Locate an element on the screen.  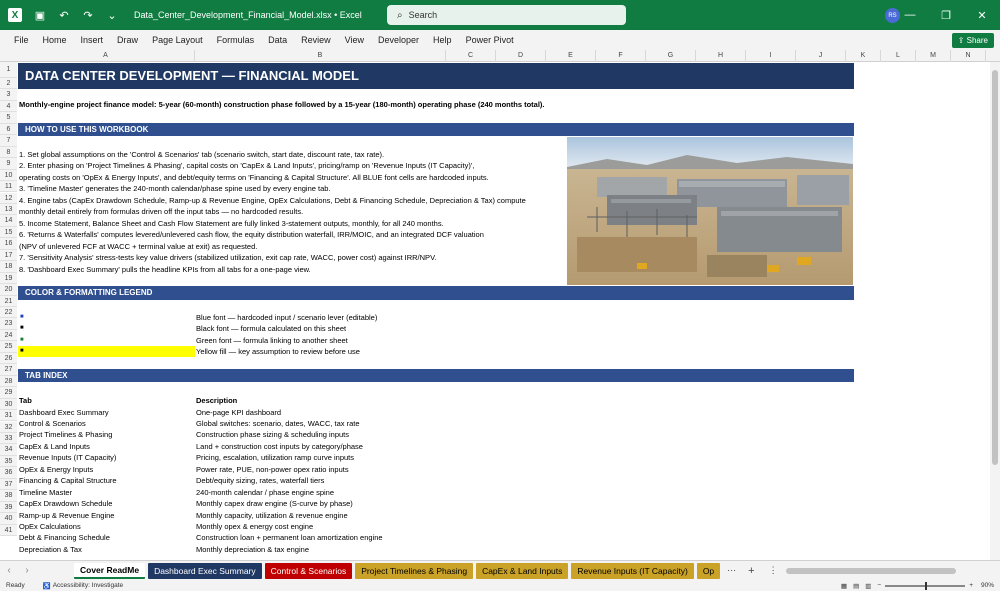
tab-index-description: Monthly depreciation & tax engine is located at coordinates (252, 549).